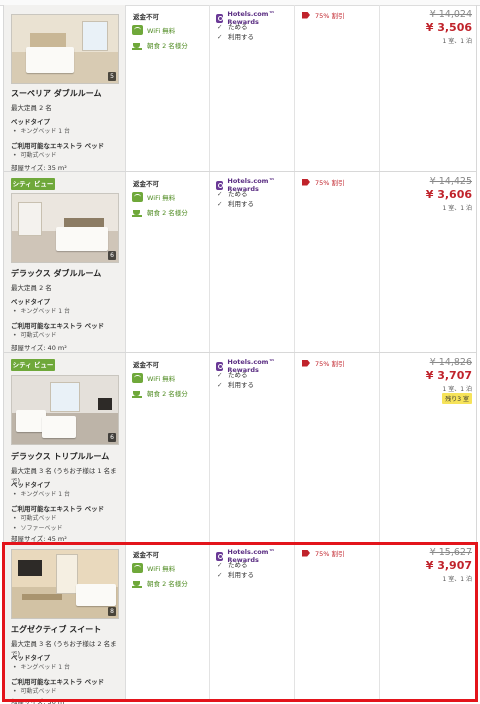 Image resolution: width=480 pixels, height=704 pixels. What do you see at coordinates (39, 348) in the screenshot?
I see `room-size: 部屋サイズ: 40 m²` at bounding box center [39, 348].